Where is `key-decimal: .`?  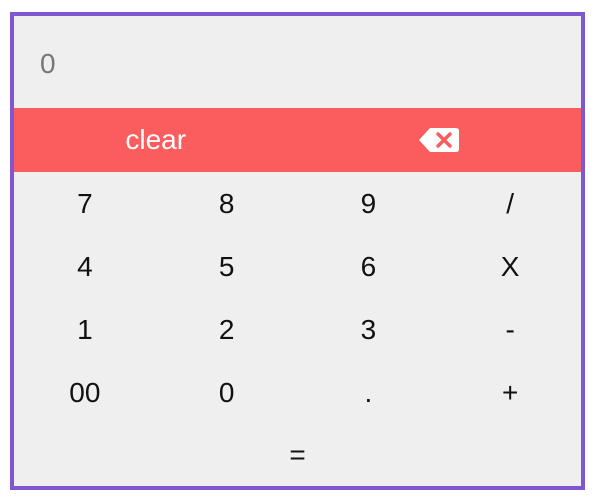
key-decimal: . is located at coordinates (369, 392).